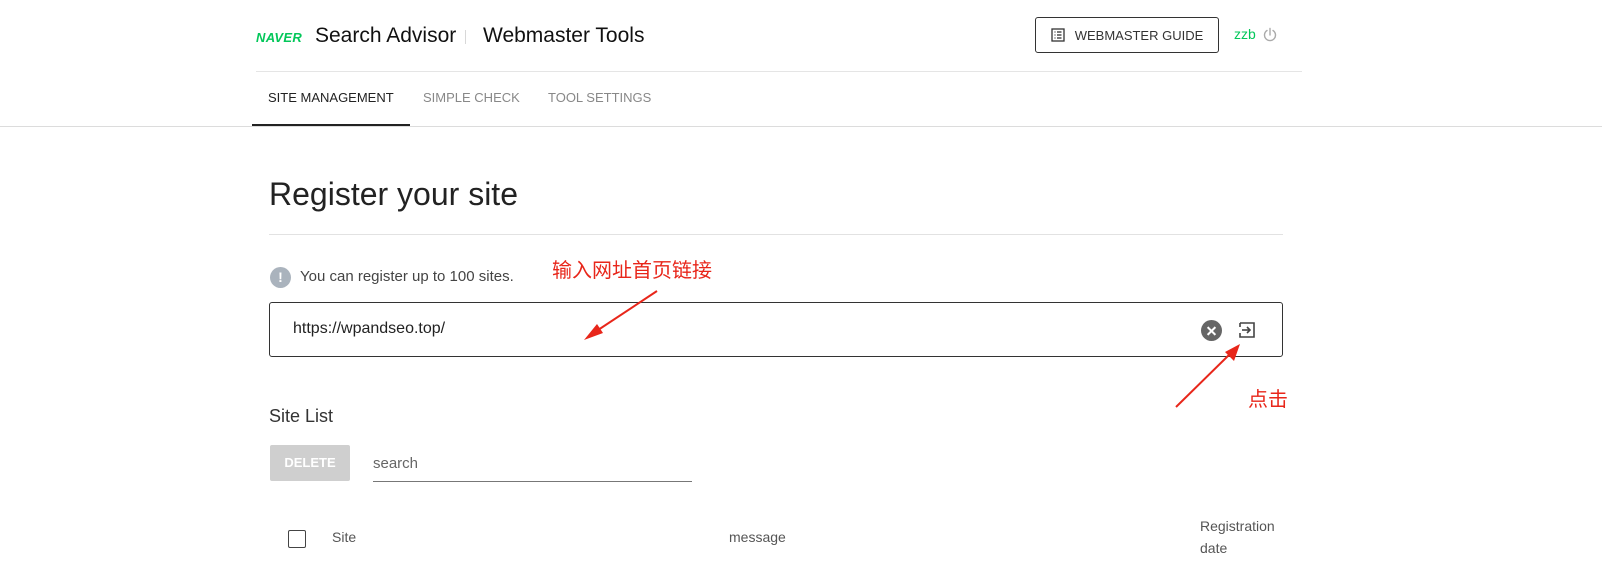 This screenshot has width=1602, height=578. I want to click on page-title: Register your site, so click(393, 194).